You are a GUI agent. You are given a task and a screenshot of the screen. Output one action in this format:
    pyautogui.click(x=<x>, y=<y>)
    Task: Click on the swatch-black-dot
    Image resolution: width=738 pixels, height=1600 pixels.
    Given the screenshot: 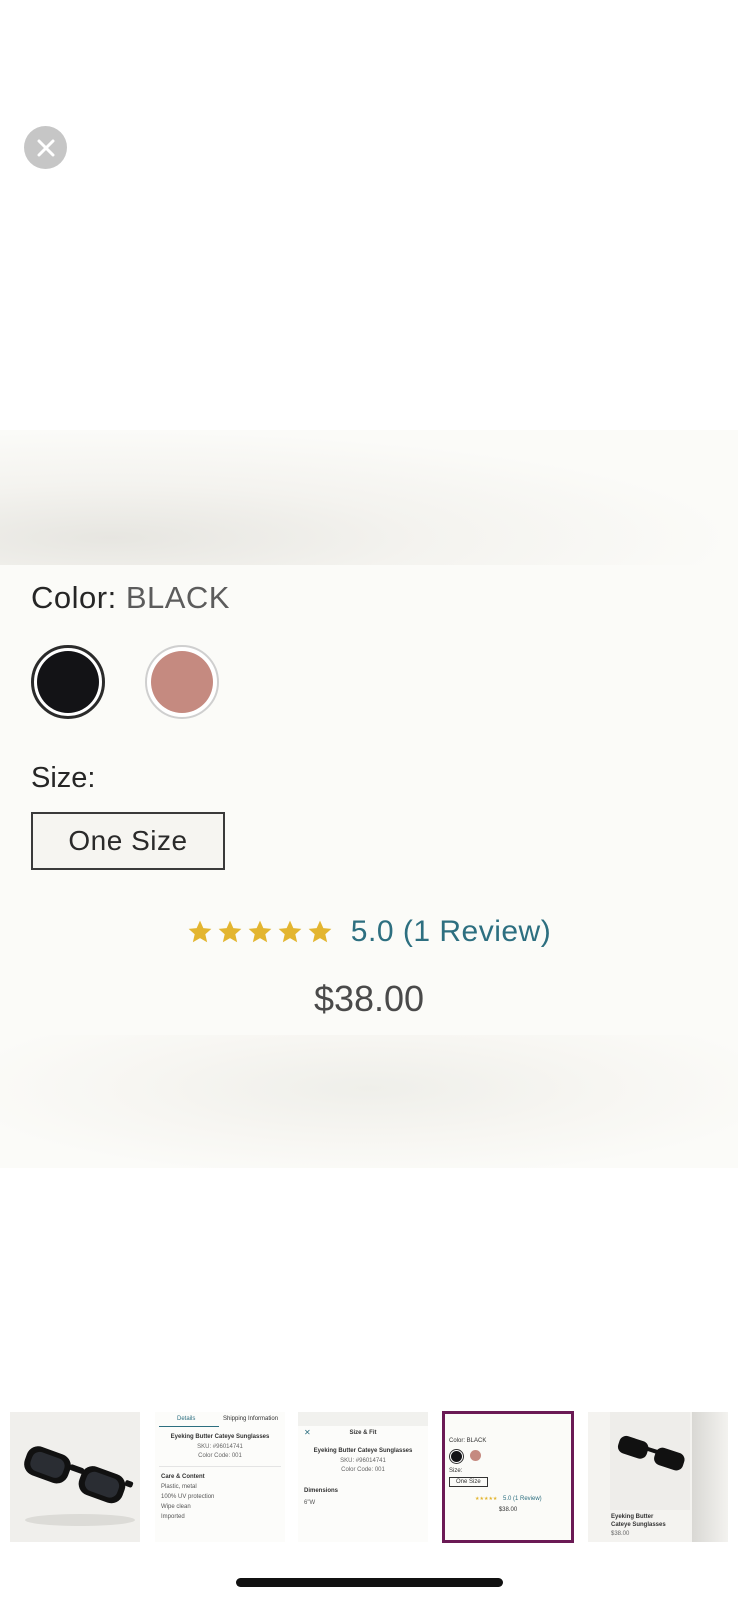 What is the action you would take?
    pyautogui.click(x=68, y=682)
    